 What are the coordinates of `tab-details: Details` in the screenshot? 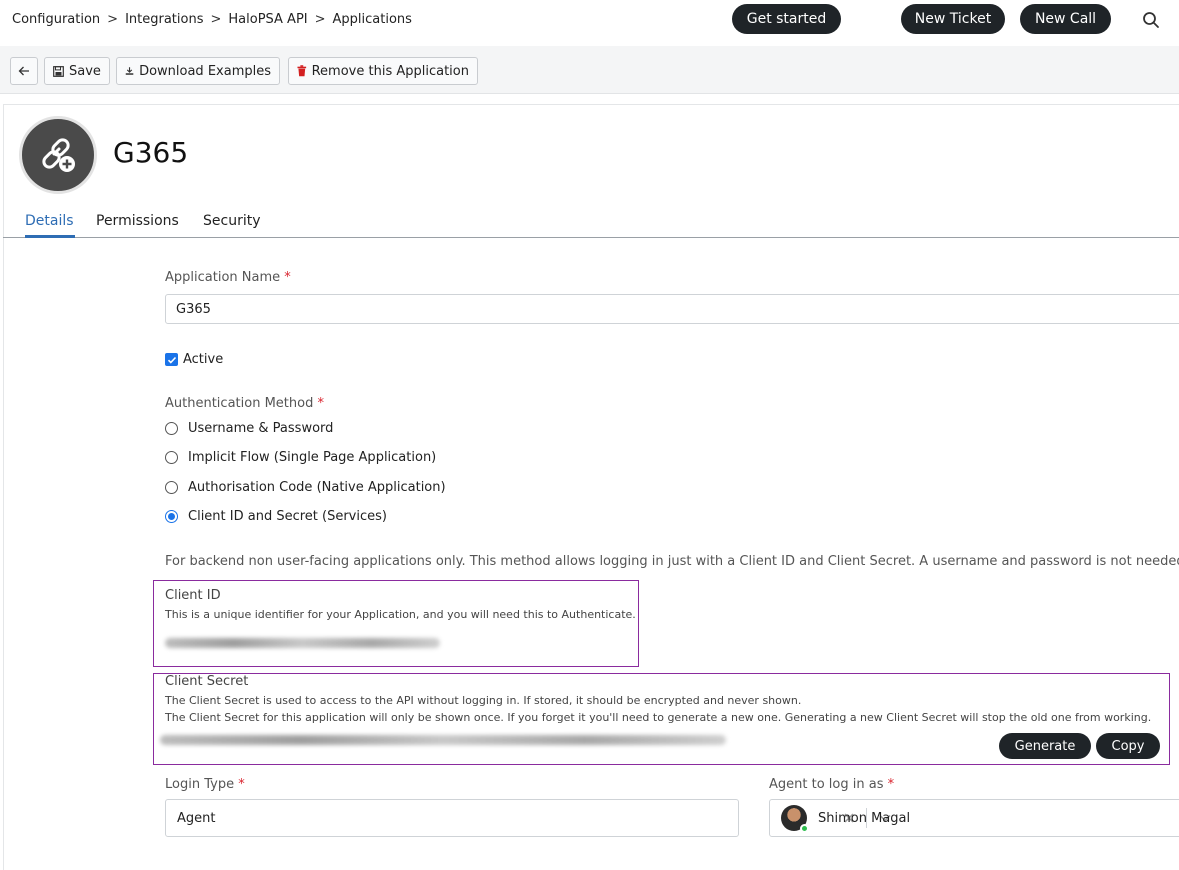 It's located at (49, 221).